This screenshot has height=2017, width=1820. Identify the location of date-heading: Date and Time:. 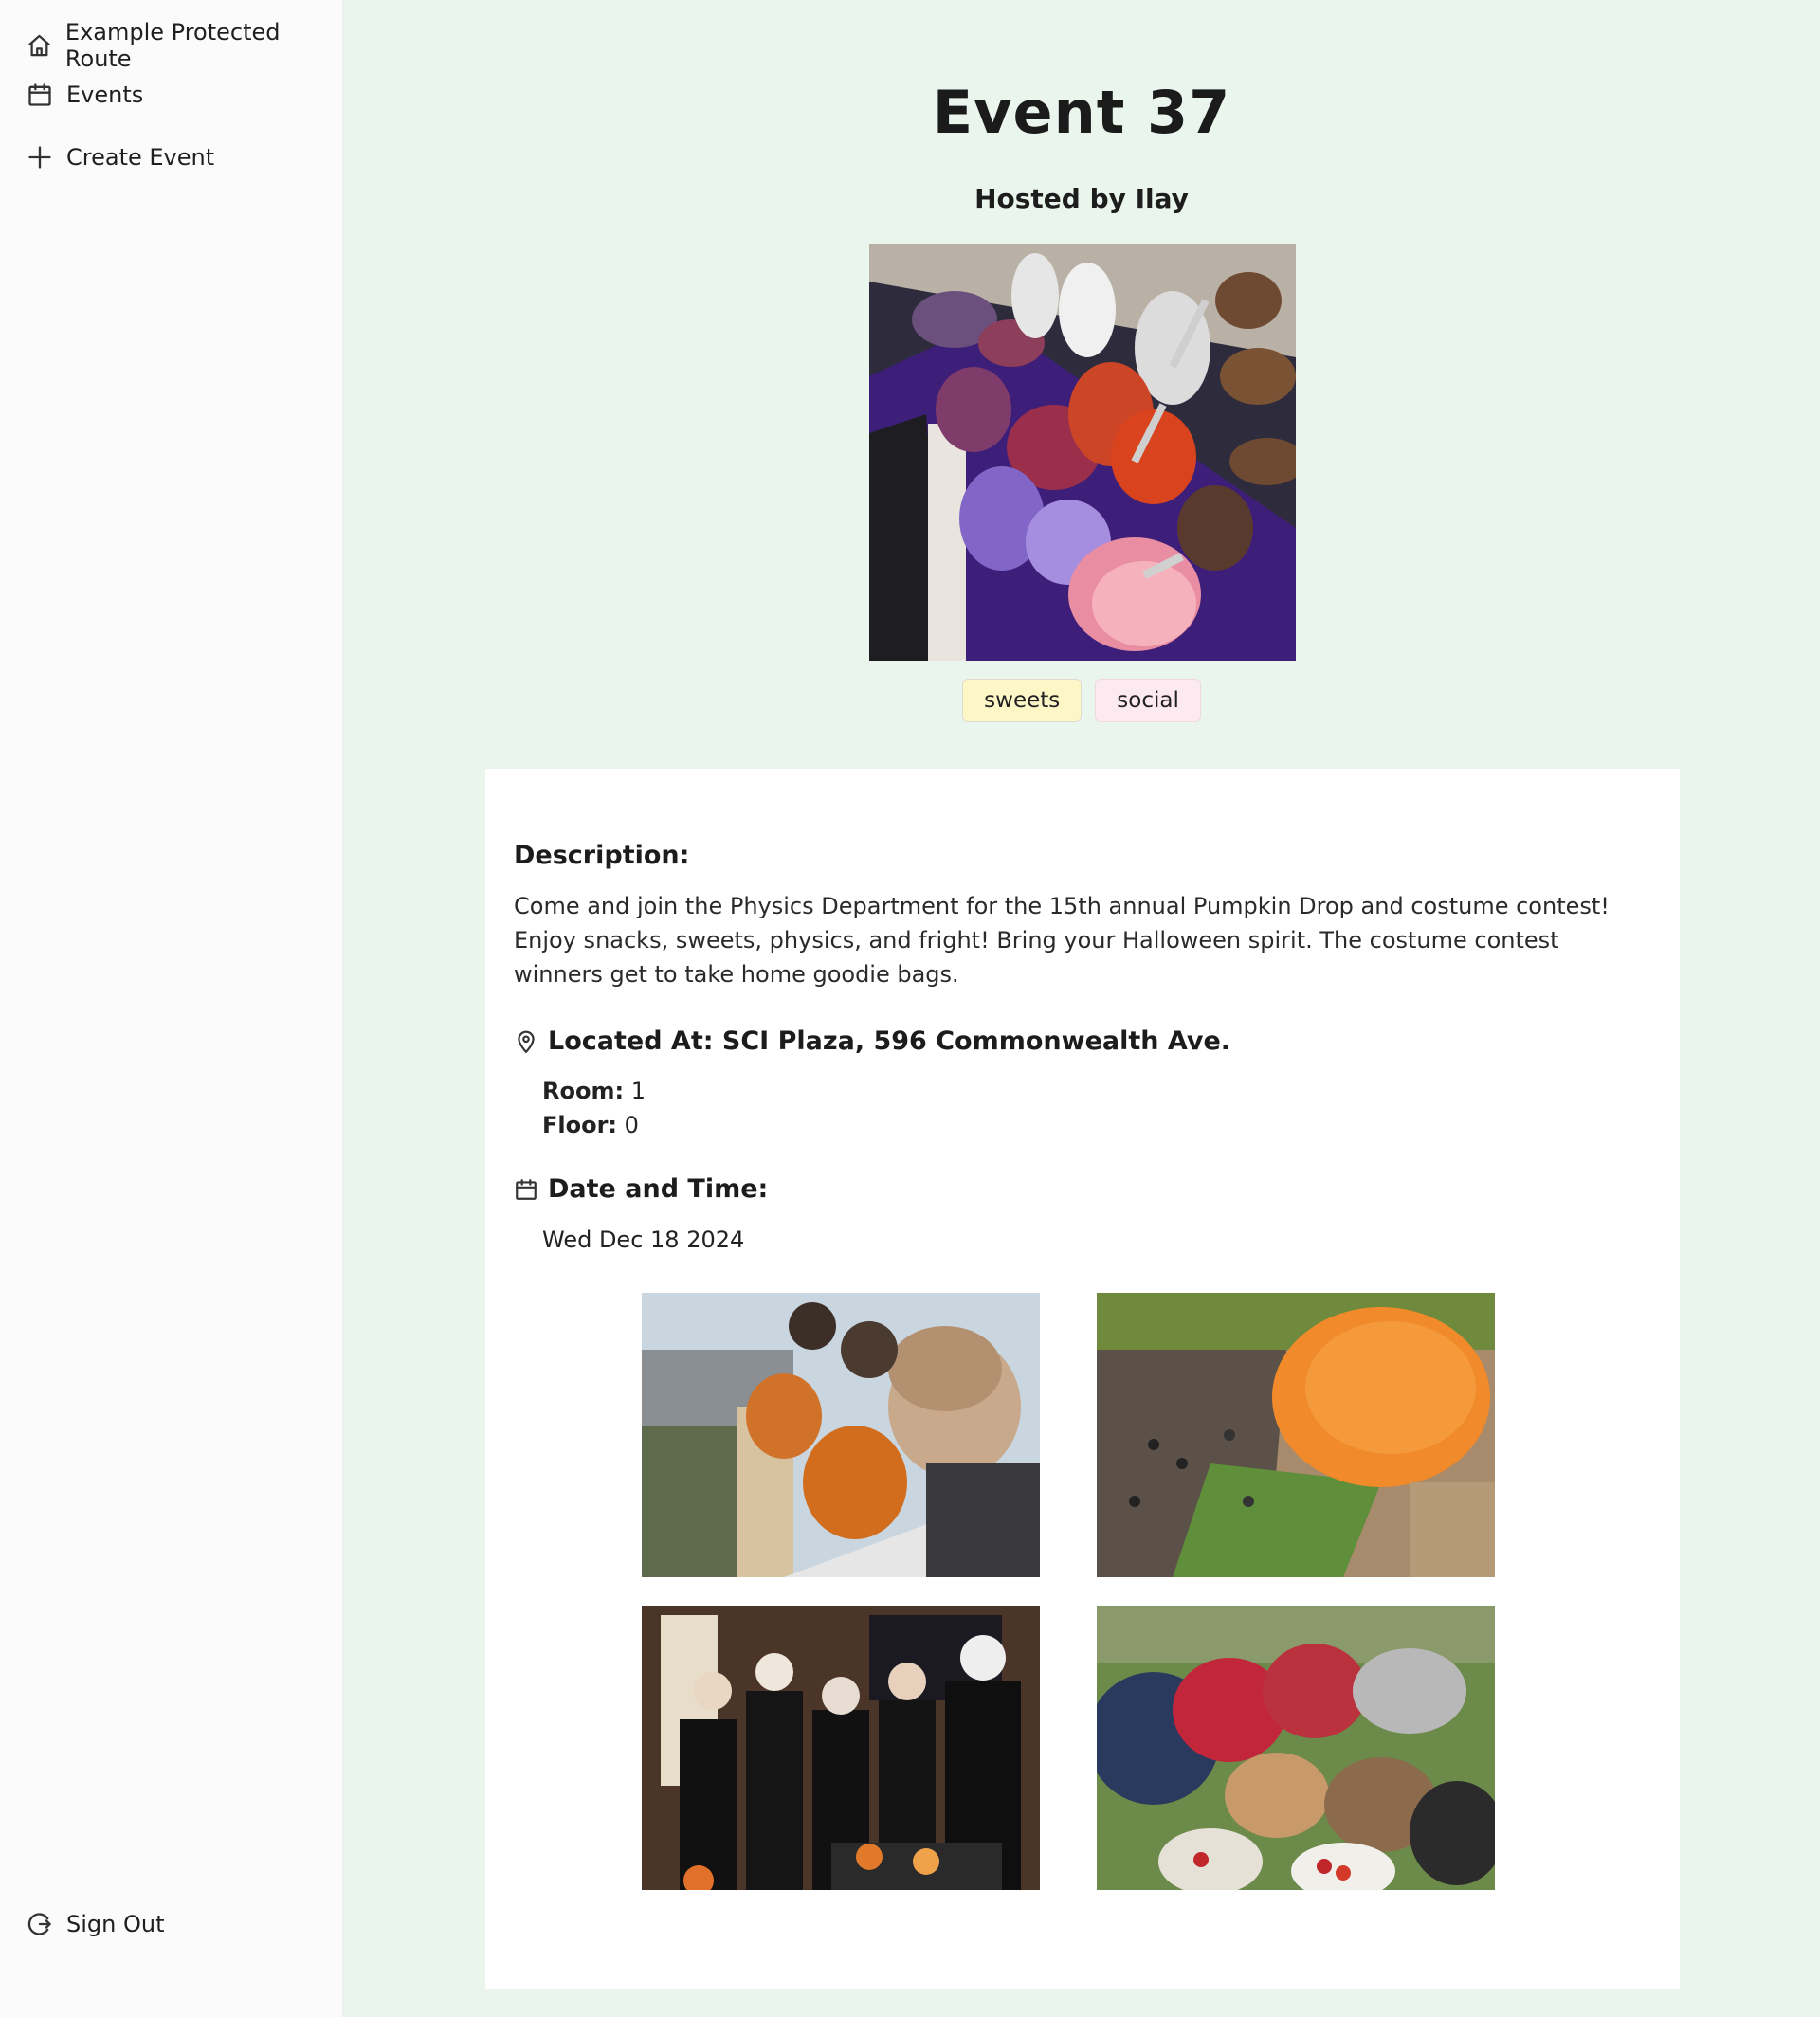
(641, 1189).